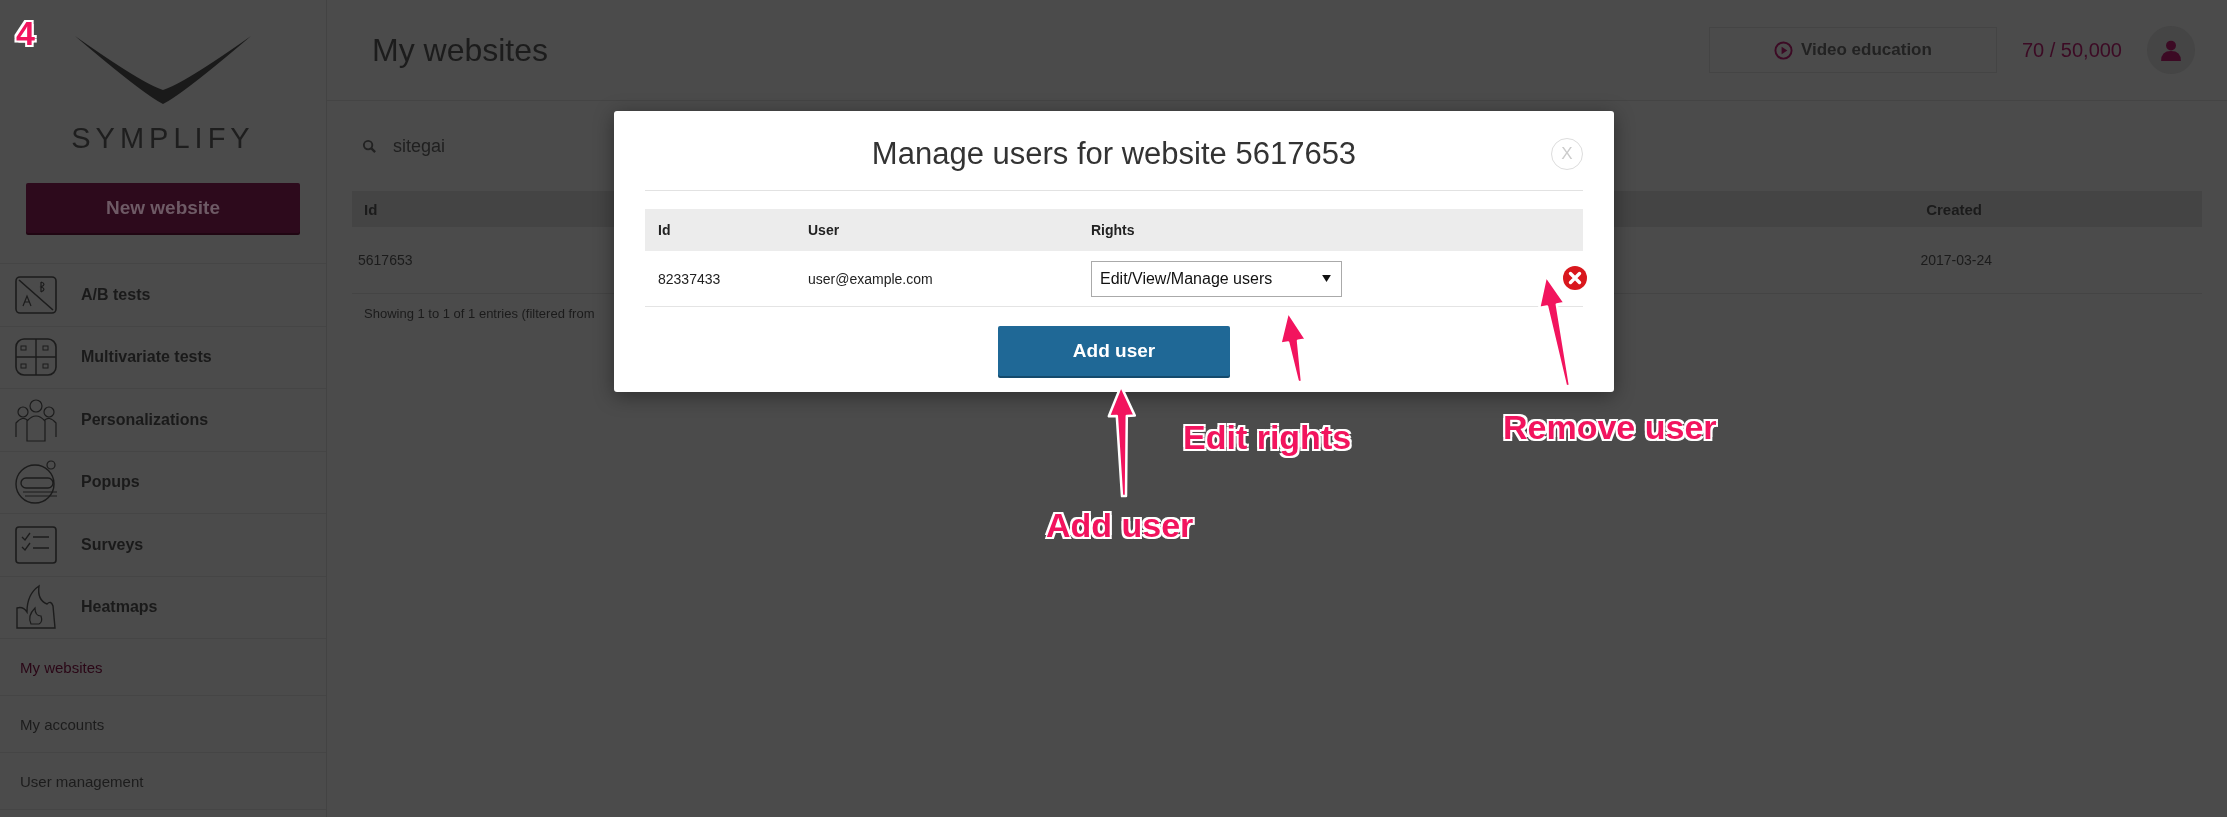  What do you see at coordinates (689, 278) in the screenshot?
I see `table-cell-text: 82337433` at bounding box center [689, 278].